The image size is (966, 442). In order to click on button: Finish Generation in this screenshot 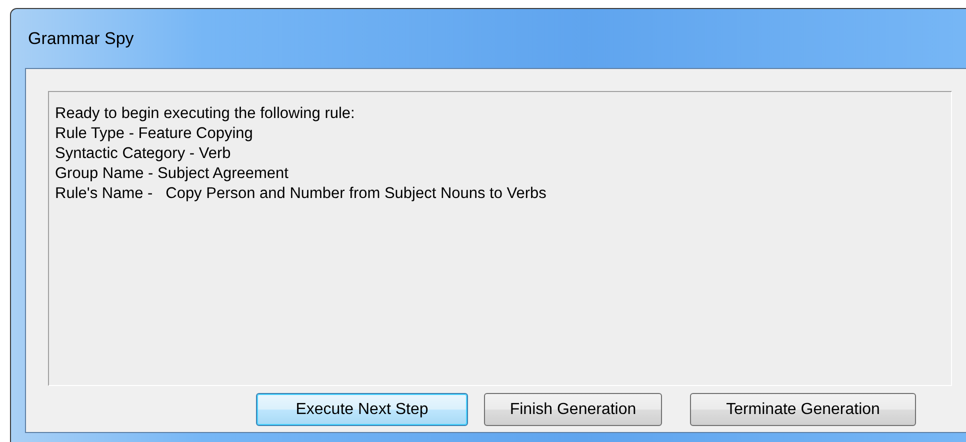, I will do `click(573, 409)`.